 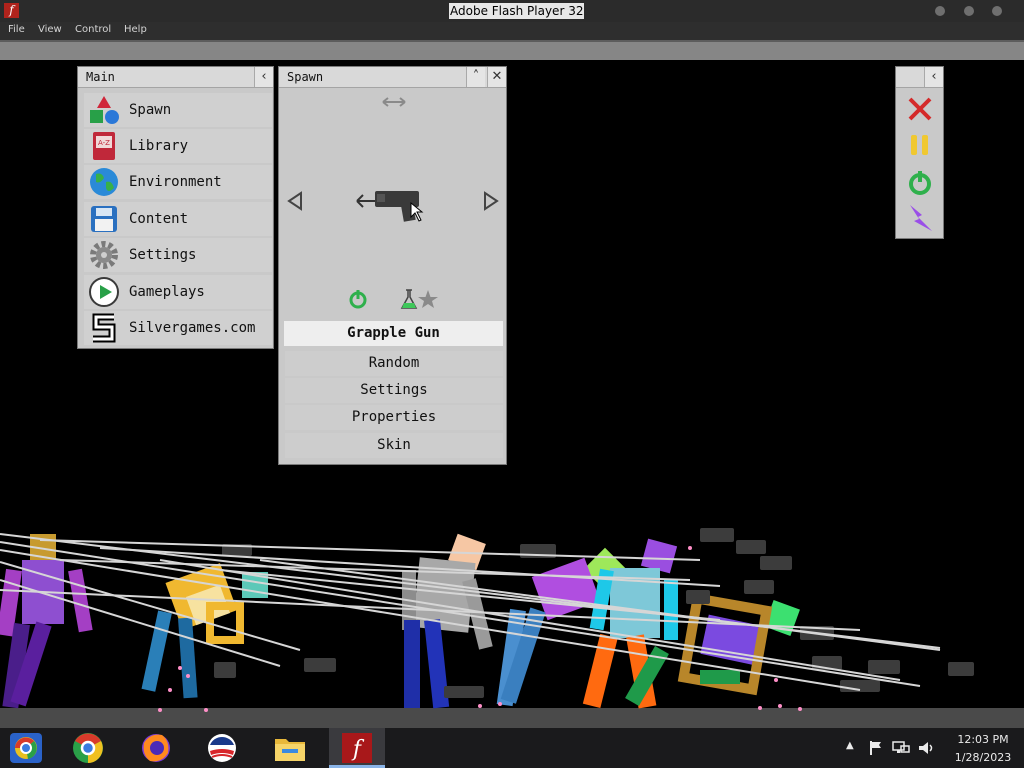 I want to click on menu-item-gameplays: Gameplays, so click(x=178, y=292).